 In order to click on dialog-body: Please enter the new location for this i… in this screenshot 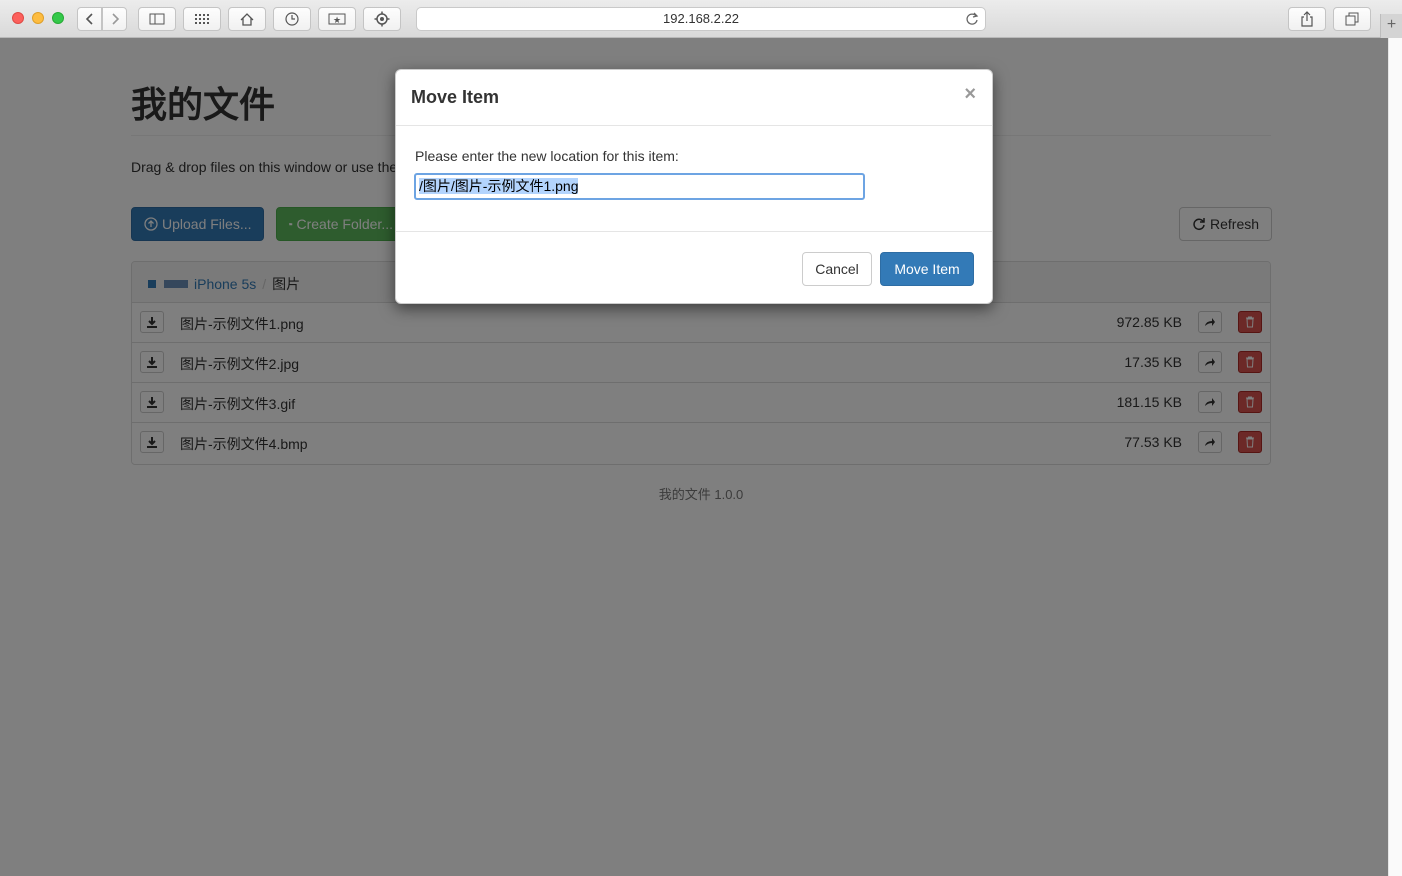, I will do `click(694, 179)`.